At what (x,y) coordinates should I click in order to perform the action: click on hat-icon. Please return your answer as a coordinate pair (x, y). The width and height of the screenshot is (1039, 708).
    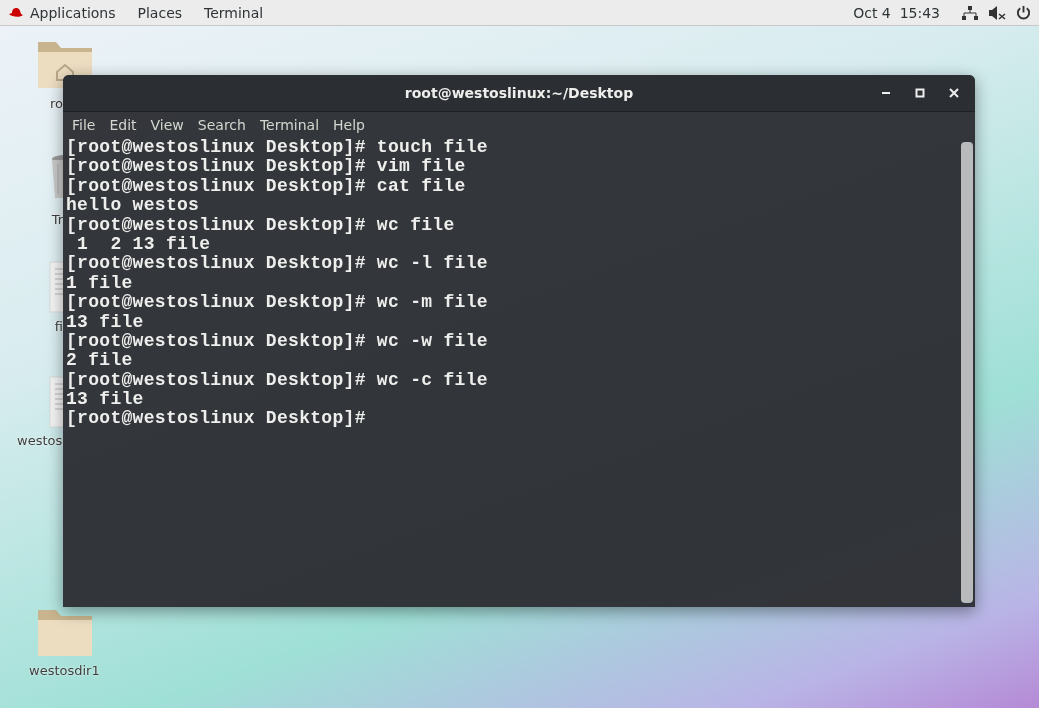
    Looking at the image, I should click on (16, 12).